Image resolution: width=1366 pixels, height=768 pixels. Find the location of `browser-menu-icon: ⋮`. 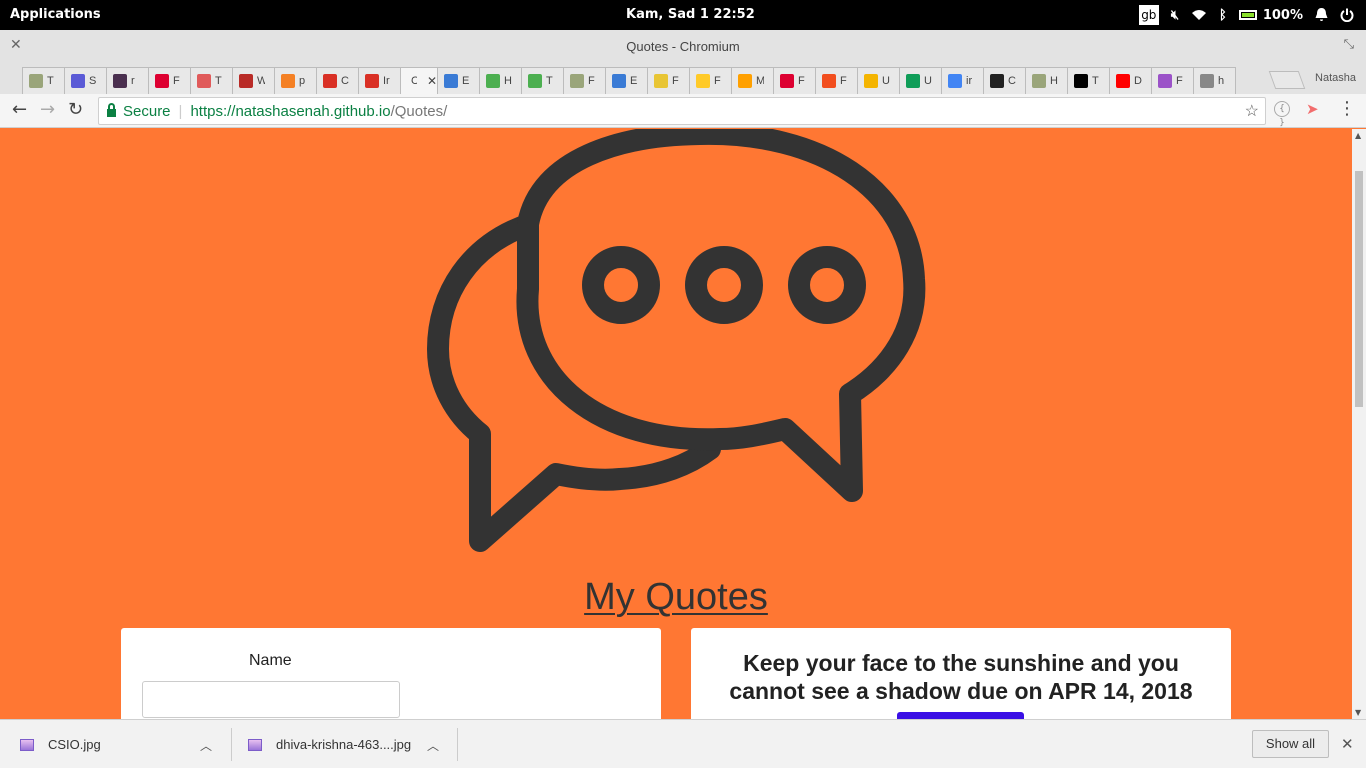

browser-menu-icon: ⋮ is located at coordinates (1347, 108).